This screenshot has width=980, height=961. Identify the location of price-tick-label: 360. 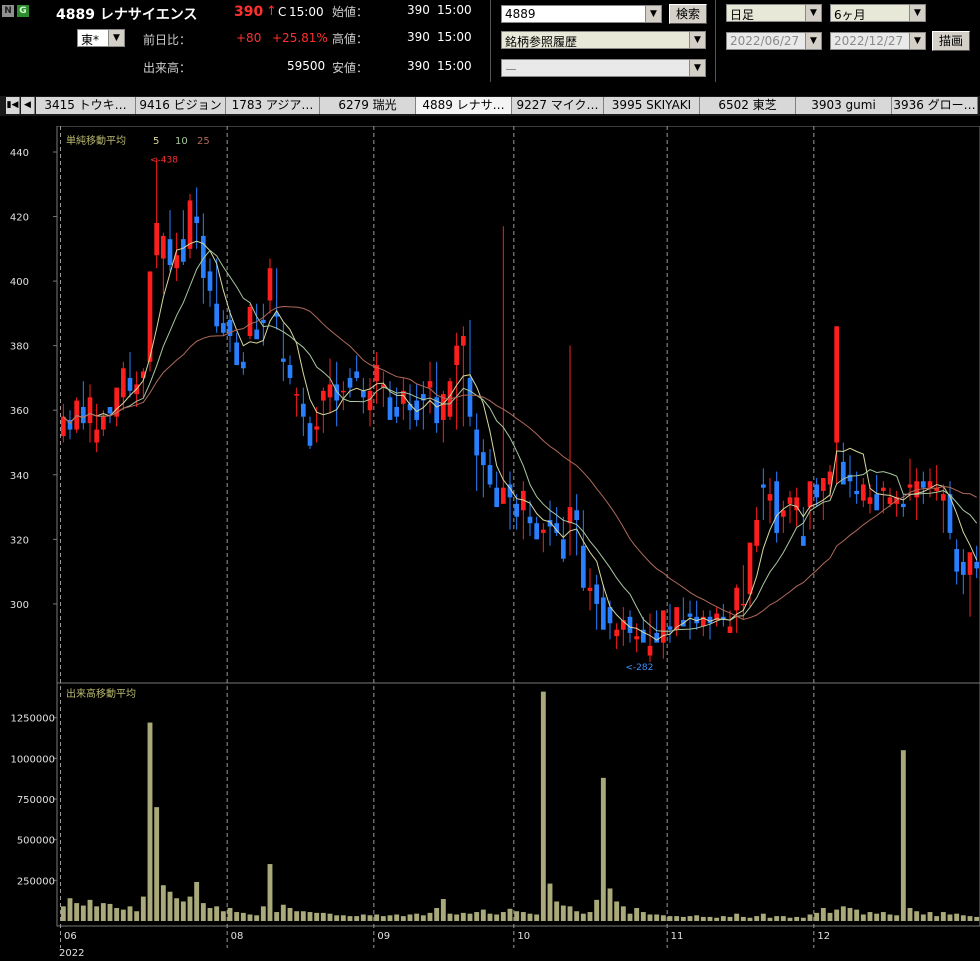
(19, 411).